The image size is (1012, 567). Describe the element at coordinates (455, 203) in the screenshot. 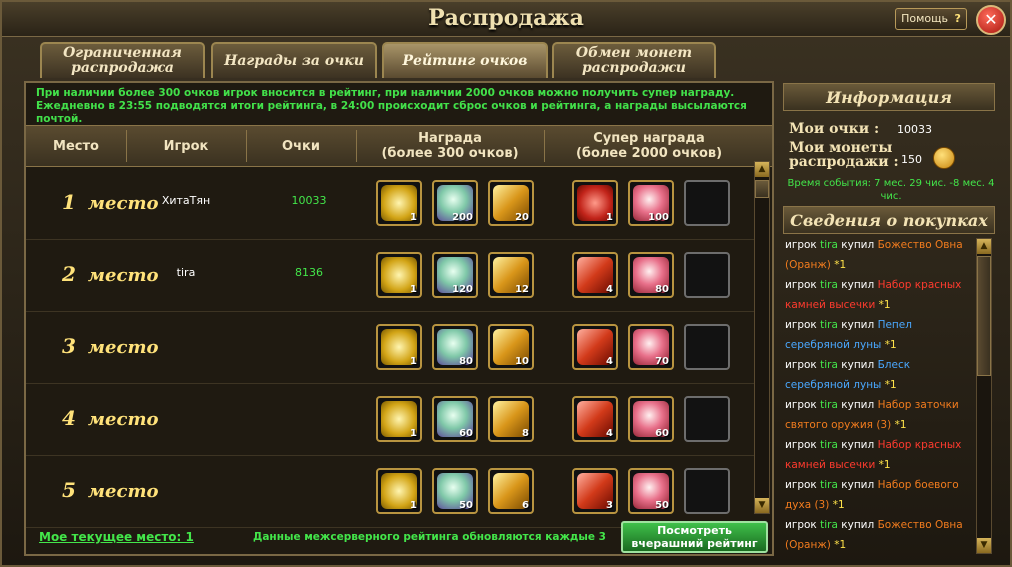

I see `reward-slot: 200` at that location.